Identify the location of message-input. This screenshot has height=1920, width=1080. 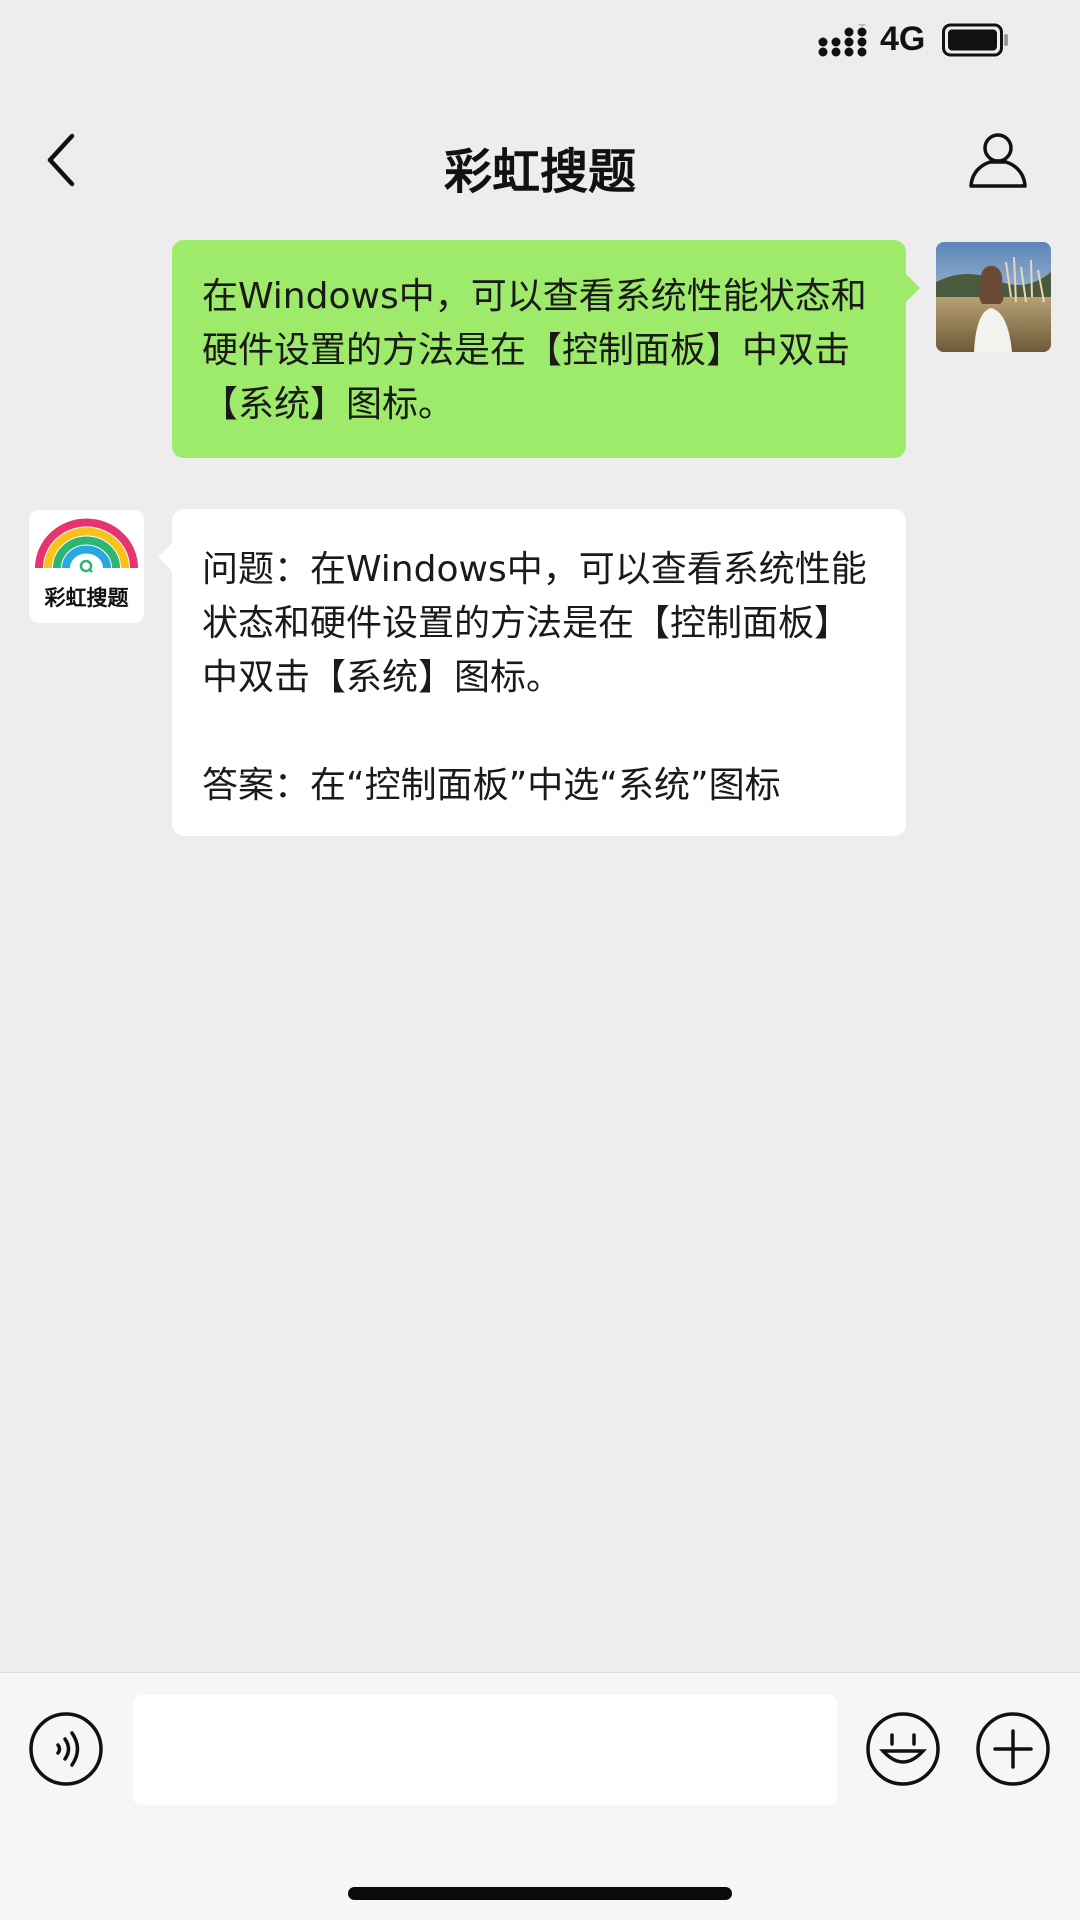
(485, 1750).